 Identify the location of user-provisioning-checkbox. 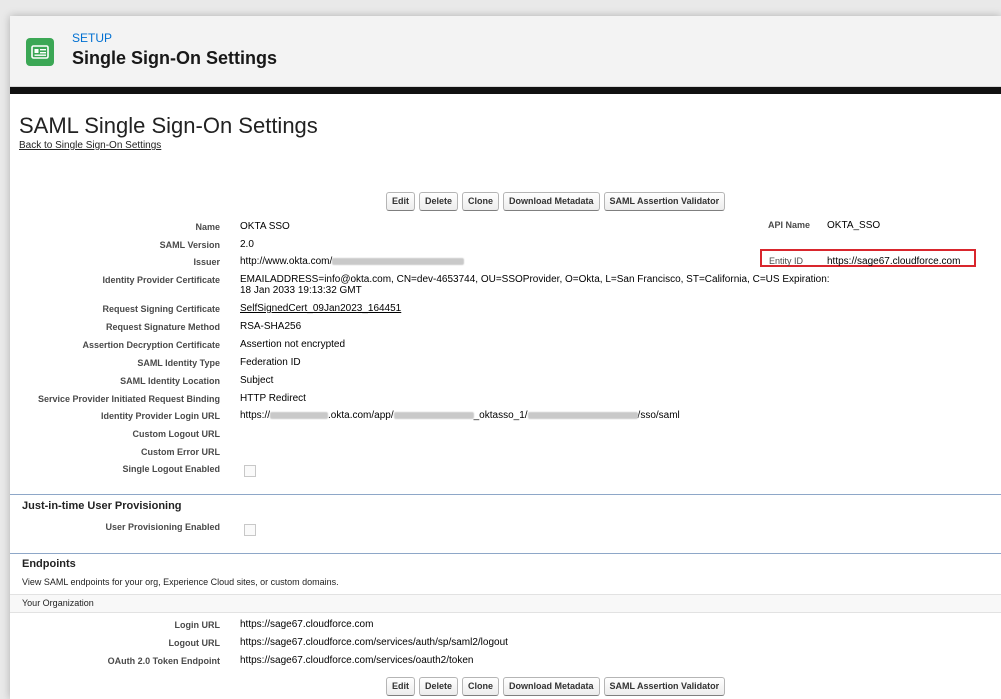
(250, 530).